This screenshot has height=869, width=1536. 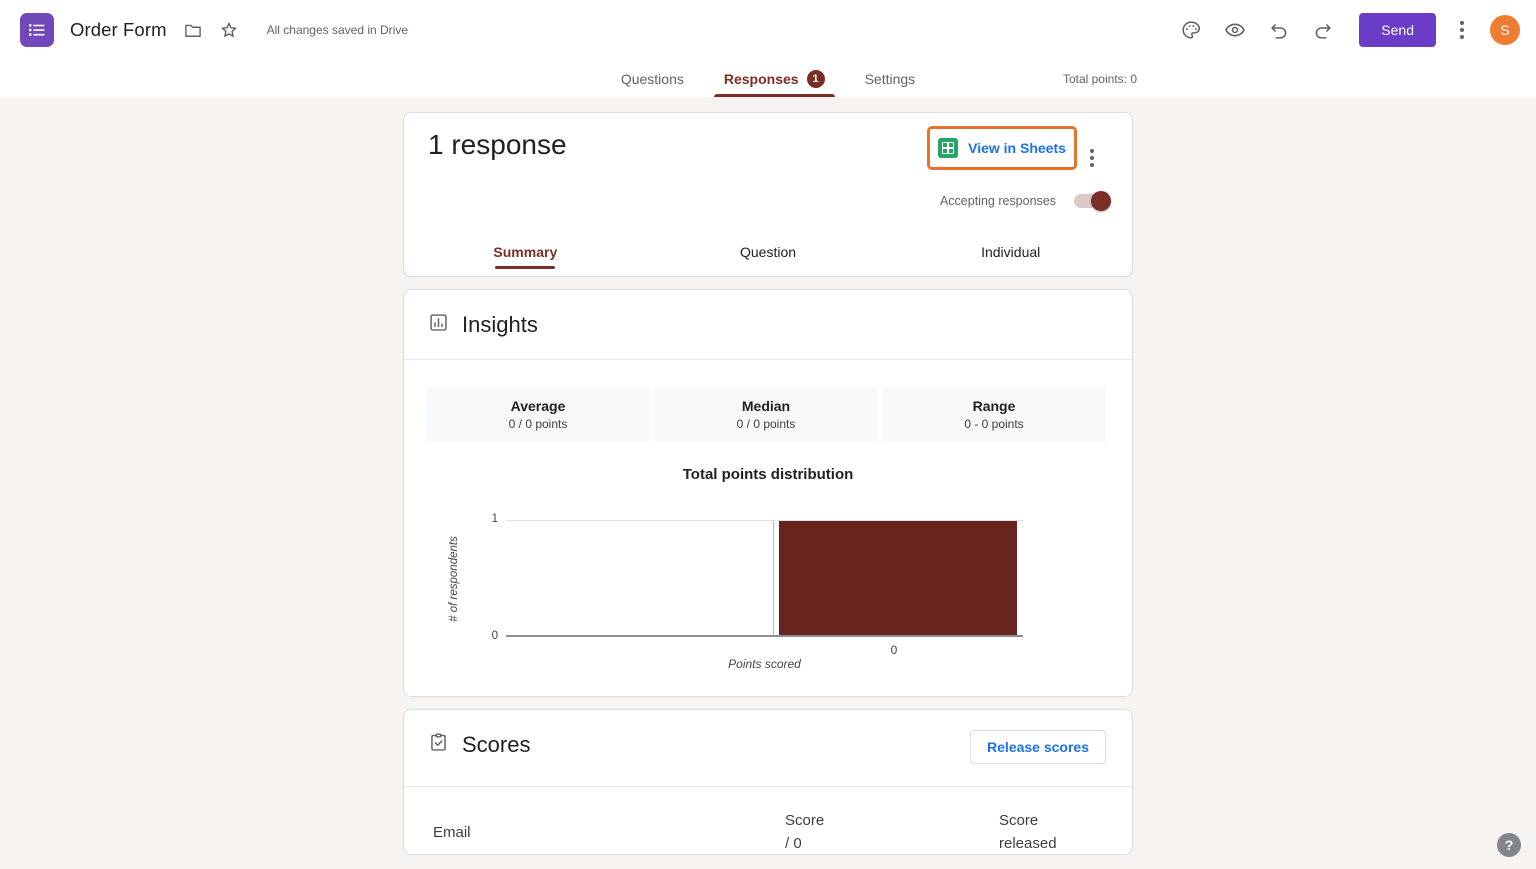 I want to click on chart-x-axis-label: Points scored, so click(x=764, y=664).